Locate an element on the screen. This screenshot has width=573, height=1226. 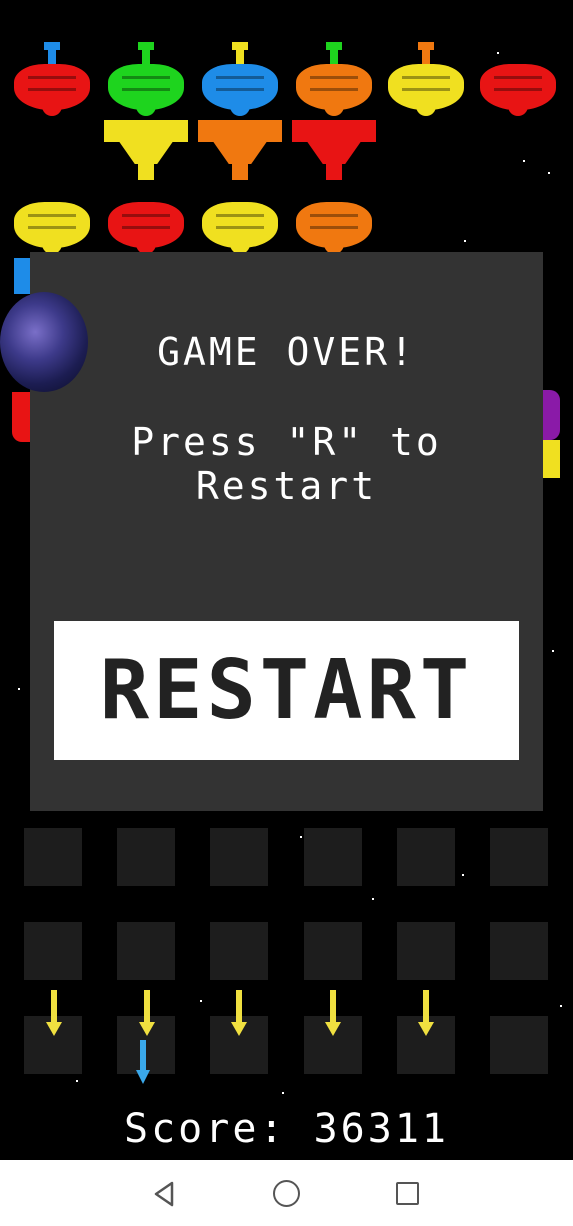
player-shot-arrow-icon is located at coordinates (143, 1063).